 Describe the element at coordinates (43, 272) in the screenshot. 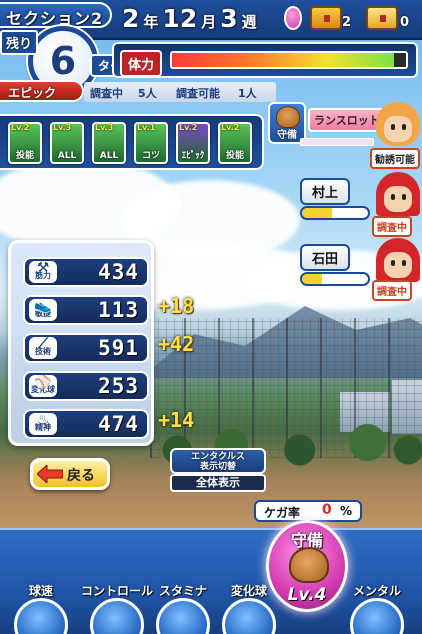

I see `muscle-icon: ⚒ 筋力` at that location.